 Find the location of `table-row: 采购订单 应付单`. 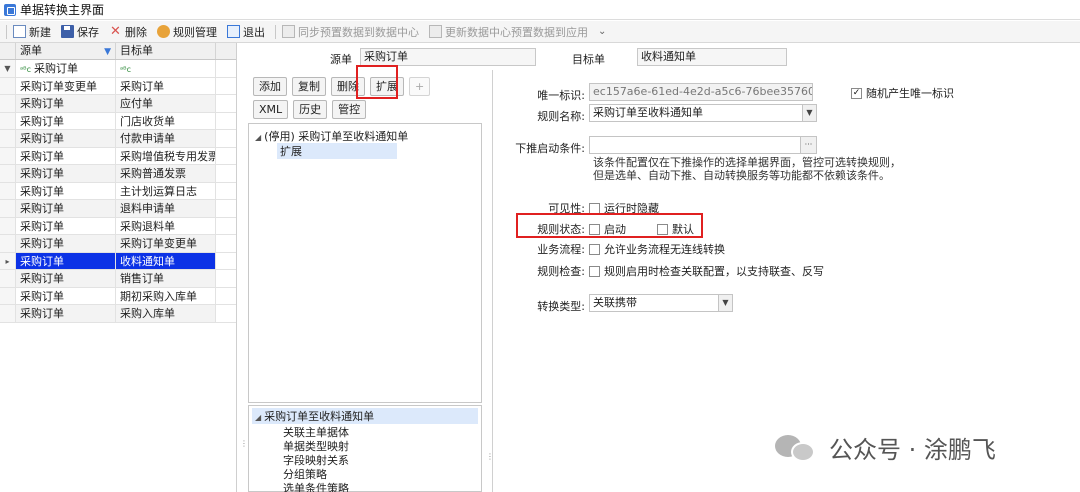

table-row: 采购订单 应付单 is located at coordinates (118, 104).